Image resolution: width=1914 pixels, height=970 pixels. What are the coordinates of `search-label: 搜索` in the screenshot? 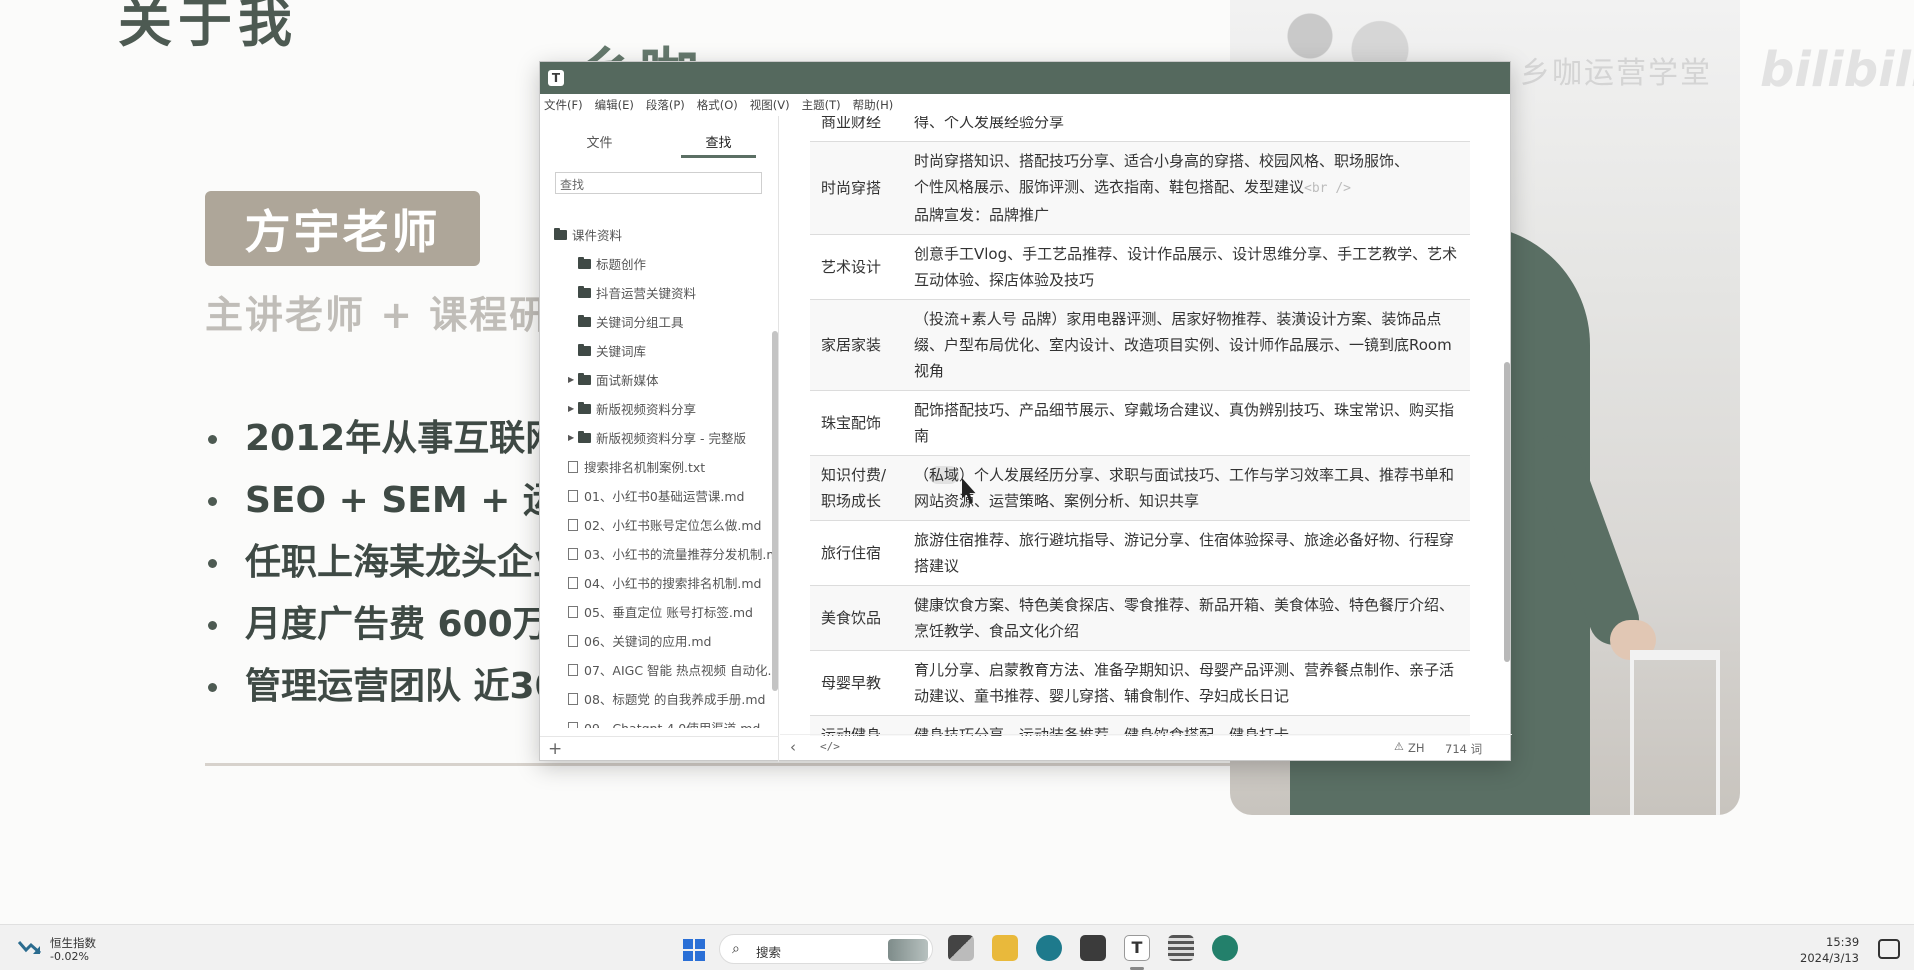 It's located at (769, 952).